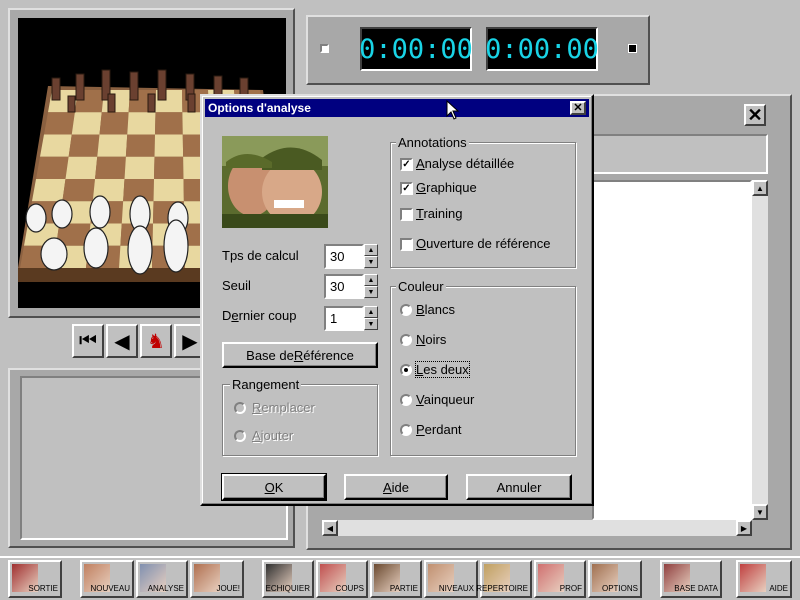  I want to click on training-label: Training, so click(439, 213).